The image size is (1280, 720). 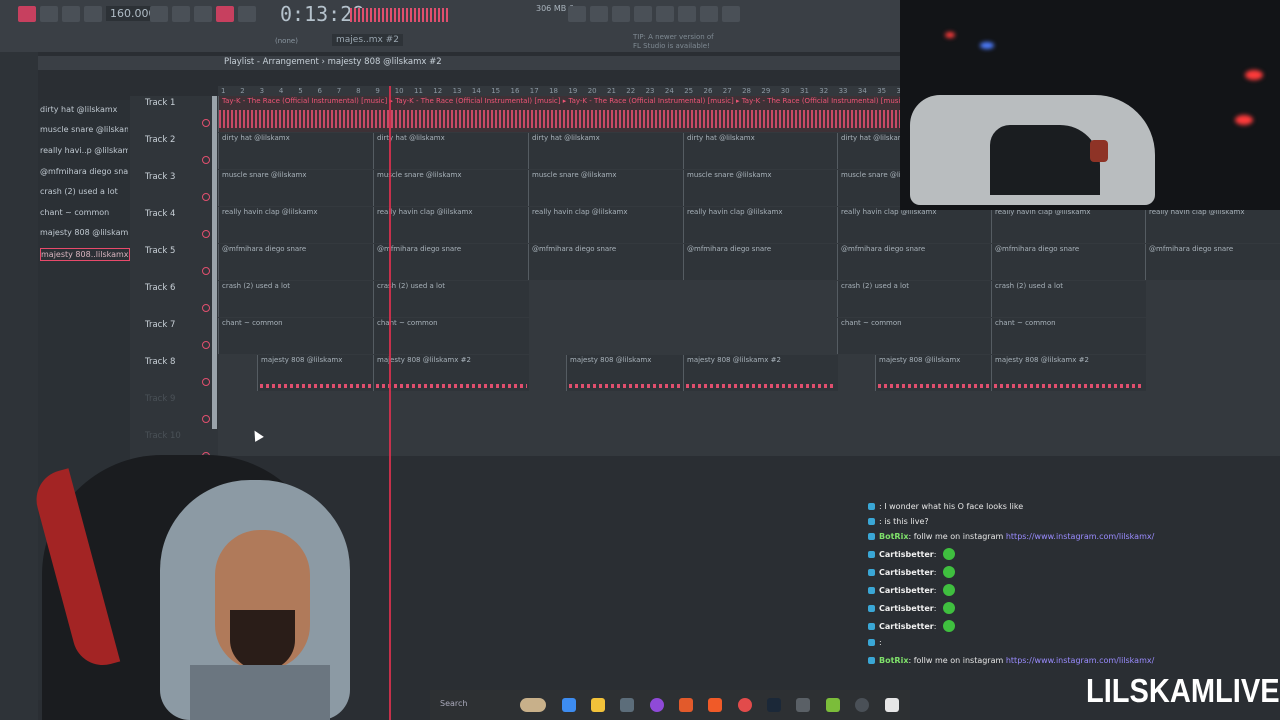 What do you see at coordinates (745, 705) in the screenshot?
I see `chrome-icon` at bounding box center [745, 705].